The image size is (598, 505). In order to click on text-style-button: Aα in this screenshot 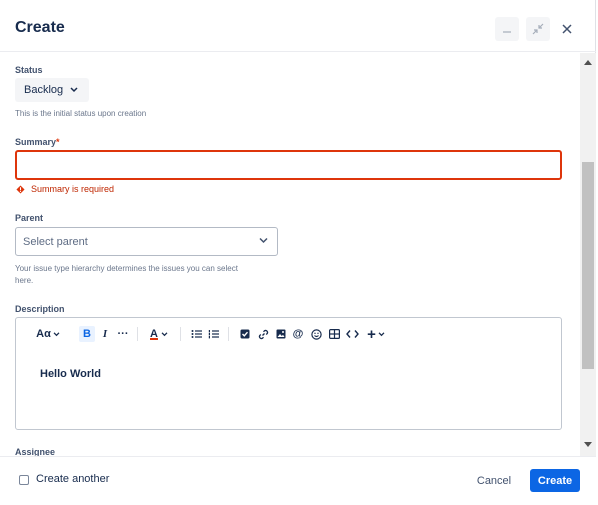, I will do `click(48, 334)`.